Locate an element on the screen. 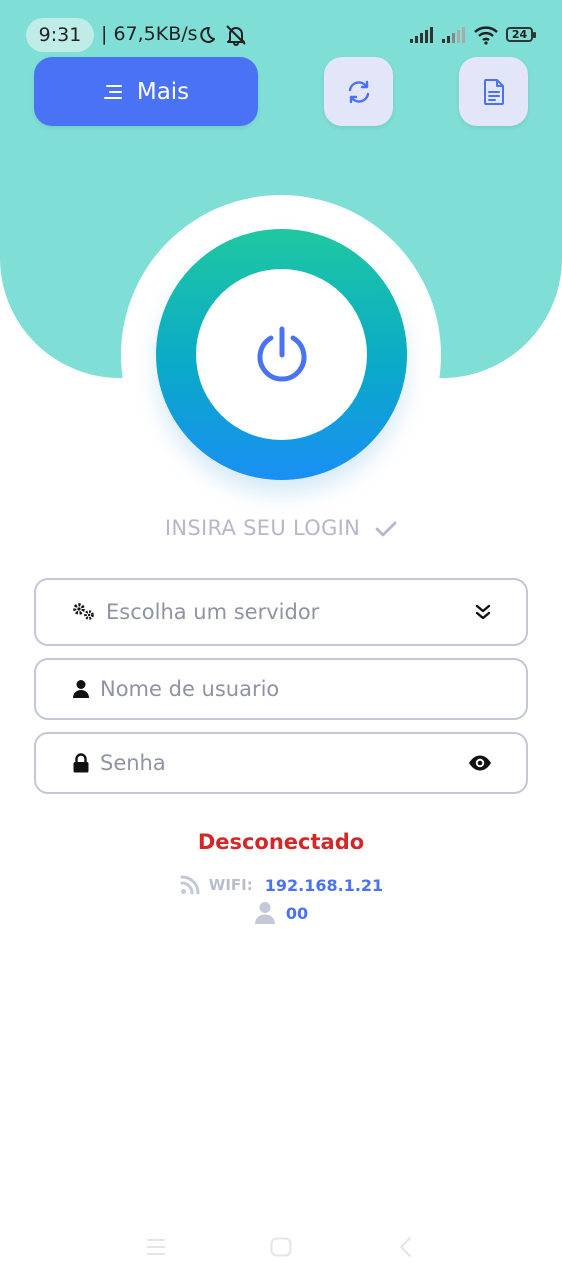  power-icon is located at coordinates (281, 354).